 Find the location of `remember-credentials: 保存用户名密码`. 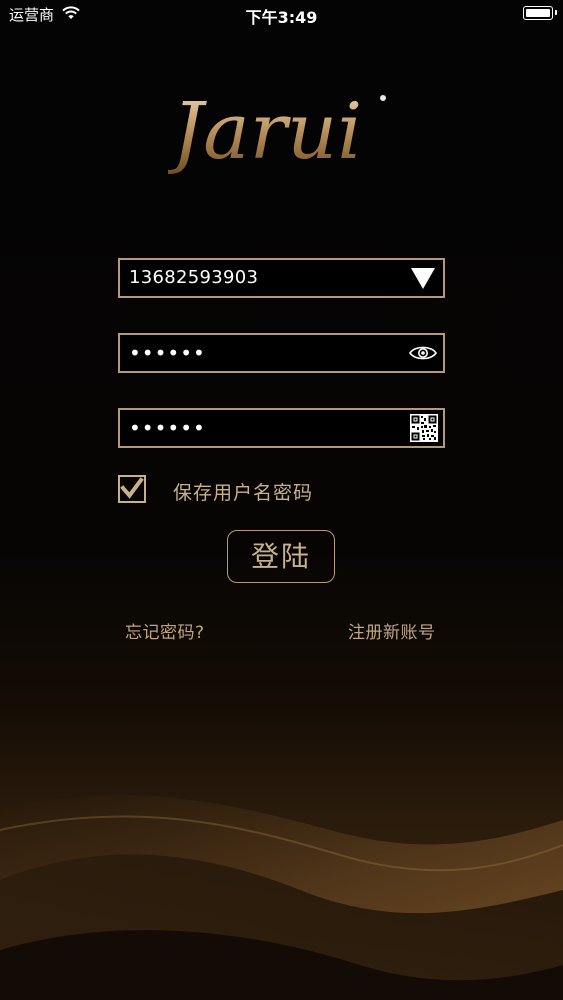

remember-credentials: 保存用户名密码 is located at coordinates (238, 490).